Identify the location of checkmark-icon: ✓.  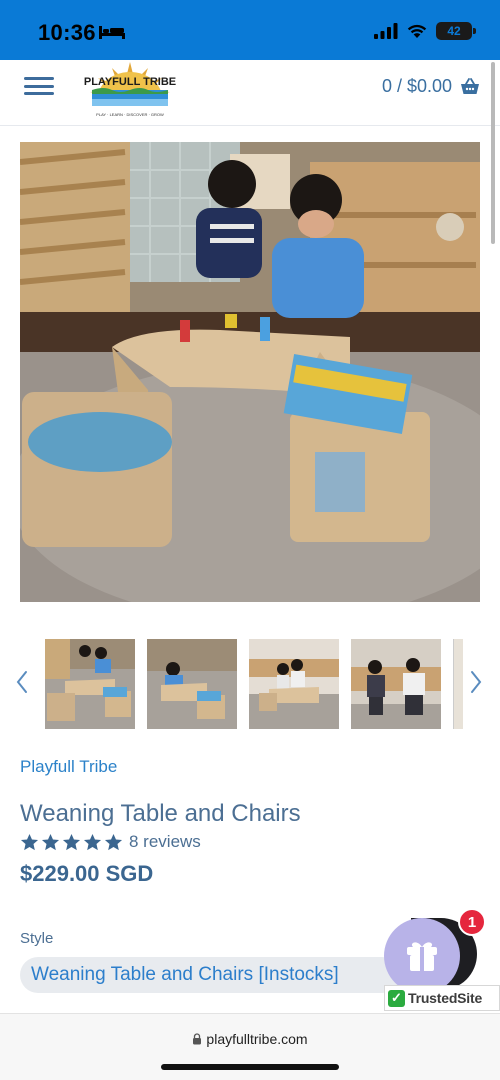
(396, 998).